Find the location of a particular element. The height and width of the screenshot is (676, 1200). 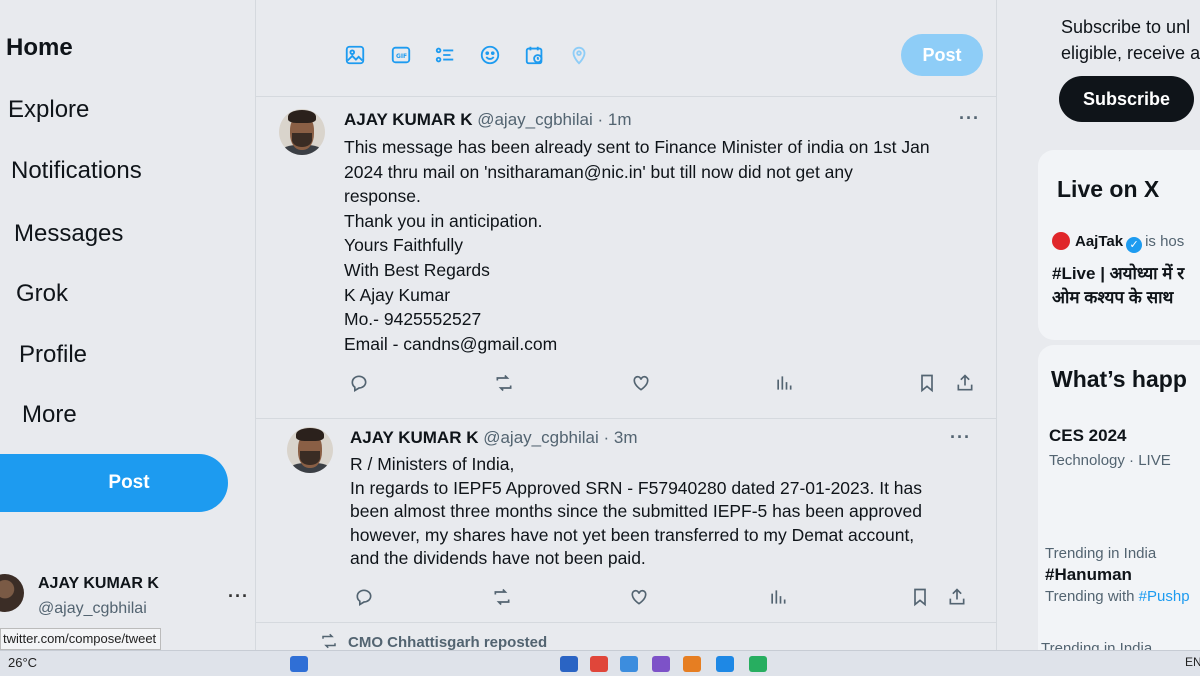

aajtak-logo-icon is located at coordinates (1061, 241).